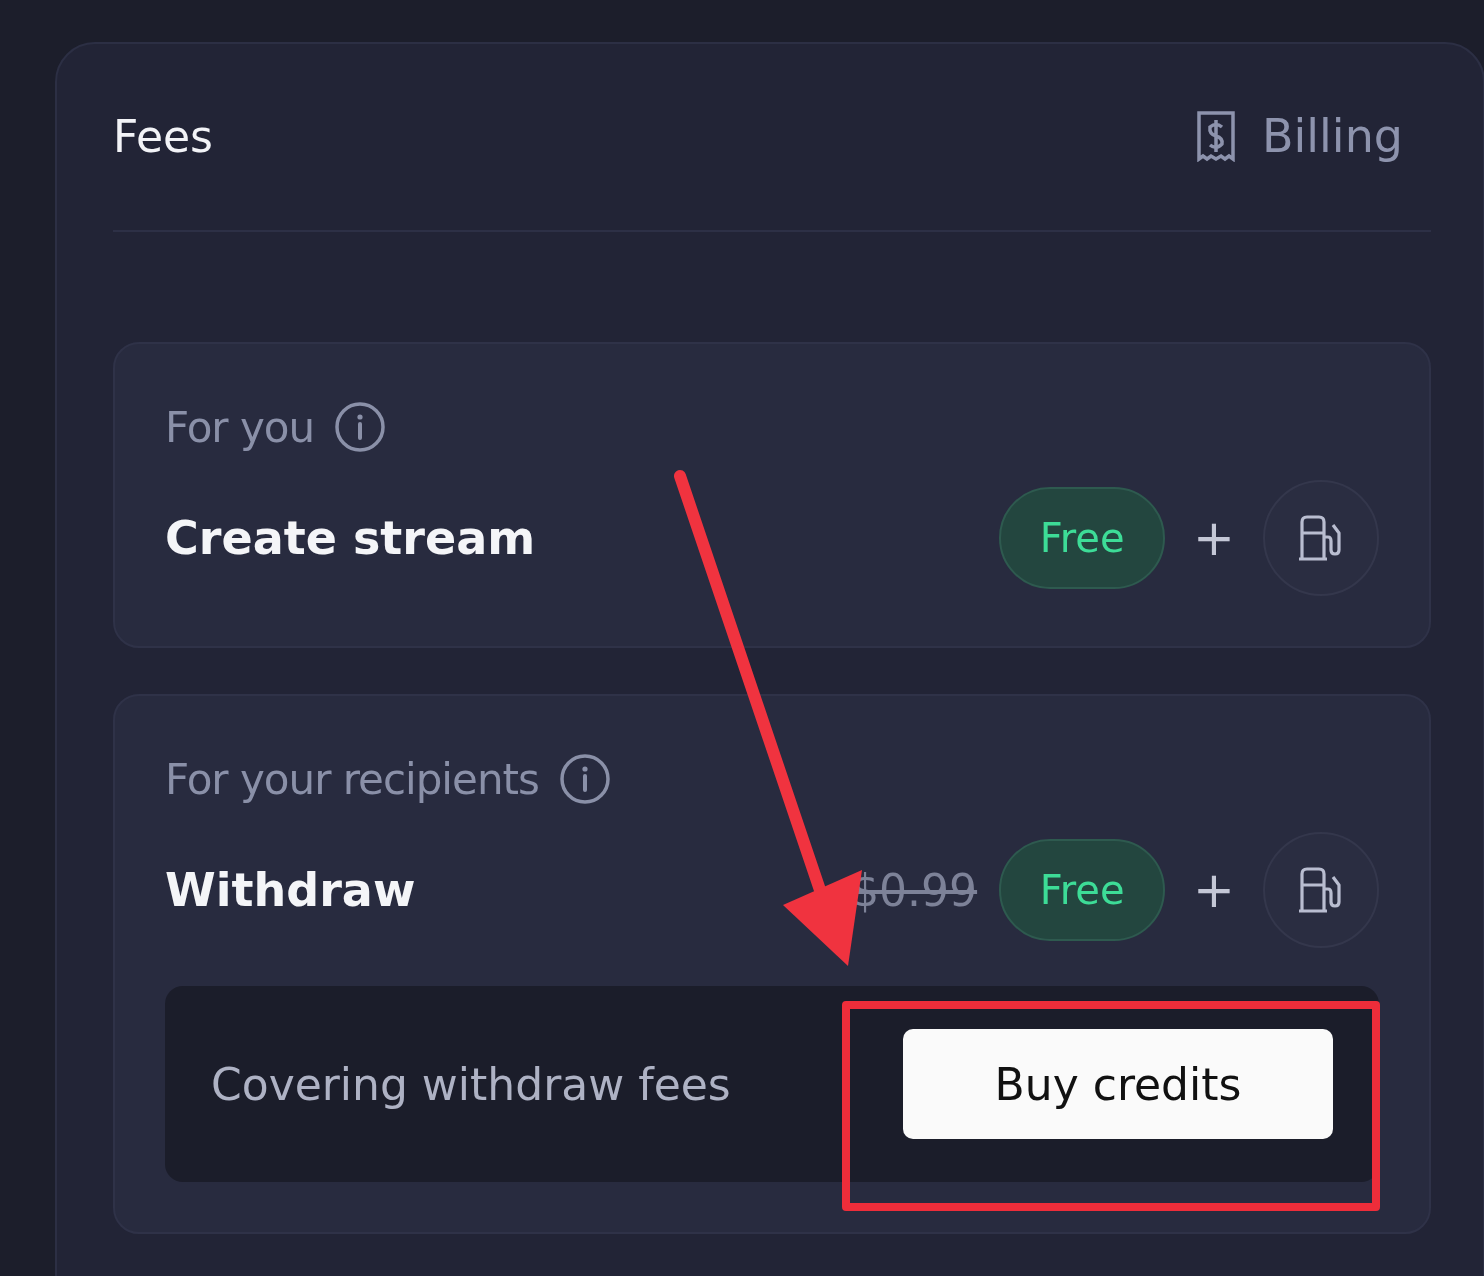  I want to click on billing-link: Billing, so click(1299, 136).